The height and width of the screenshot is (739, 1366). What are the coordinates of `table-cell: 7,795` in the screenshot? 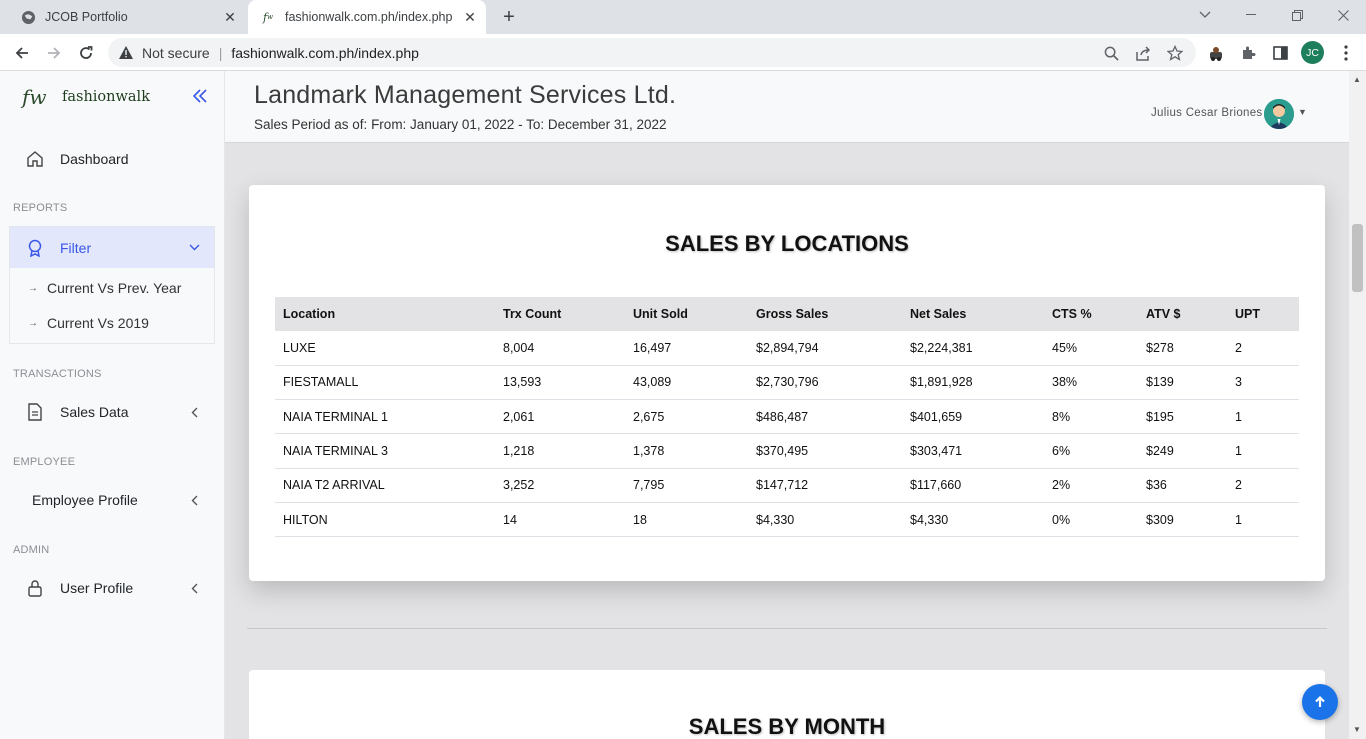 It's located at (686, 485).